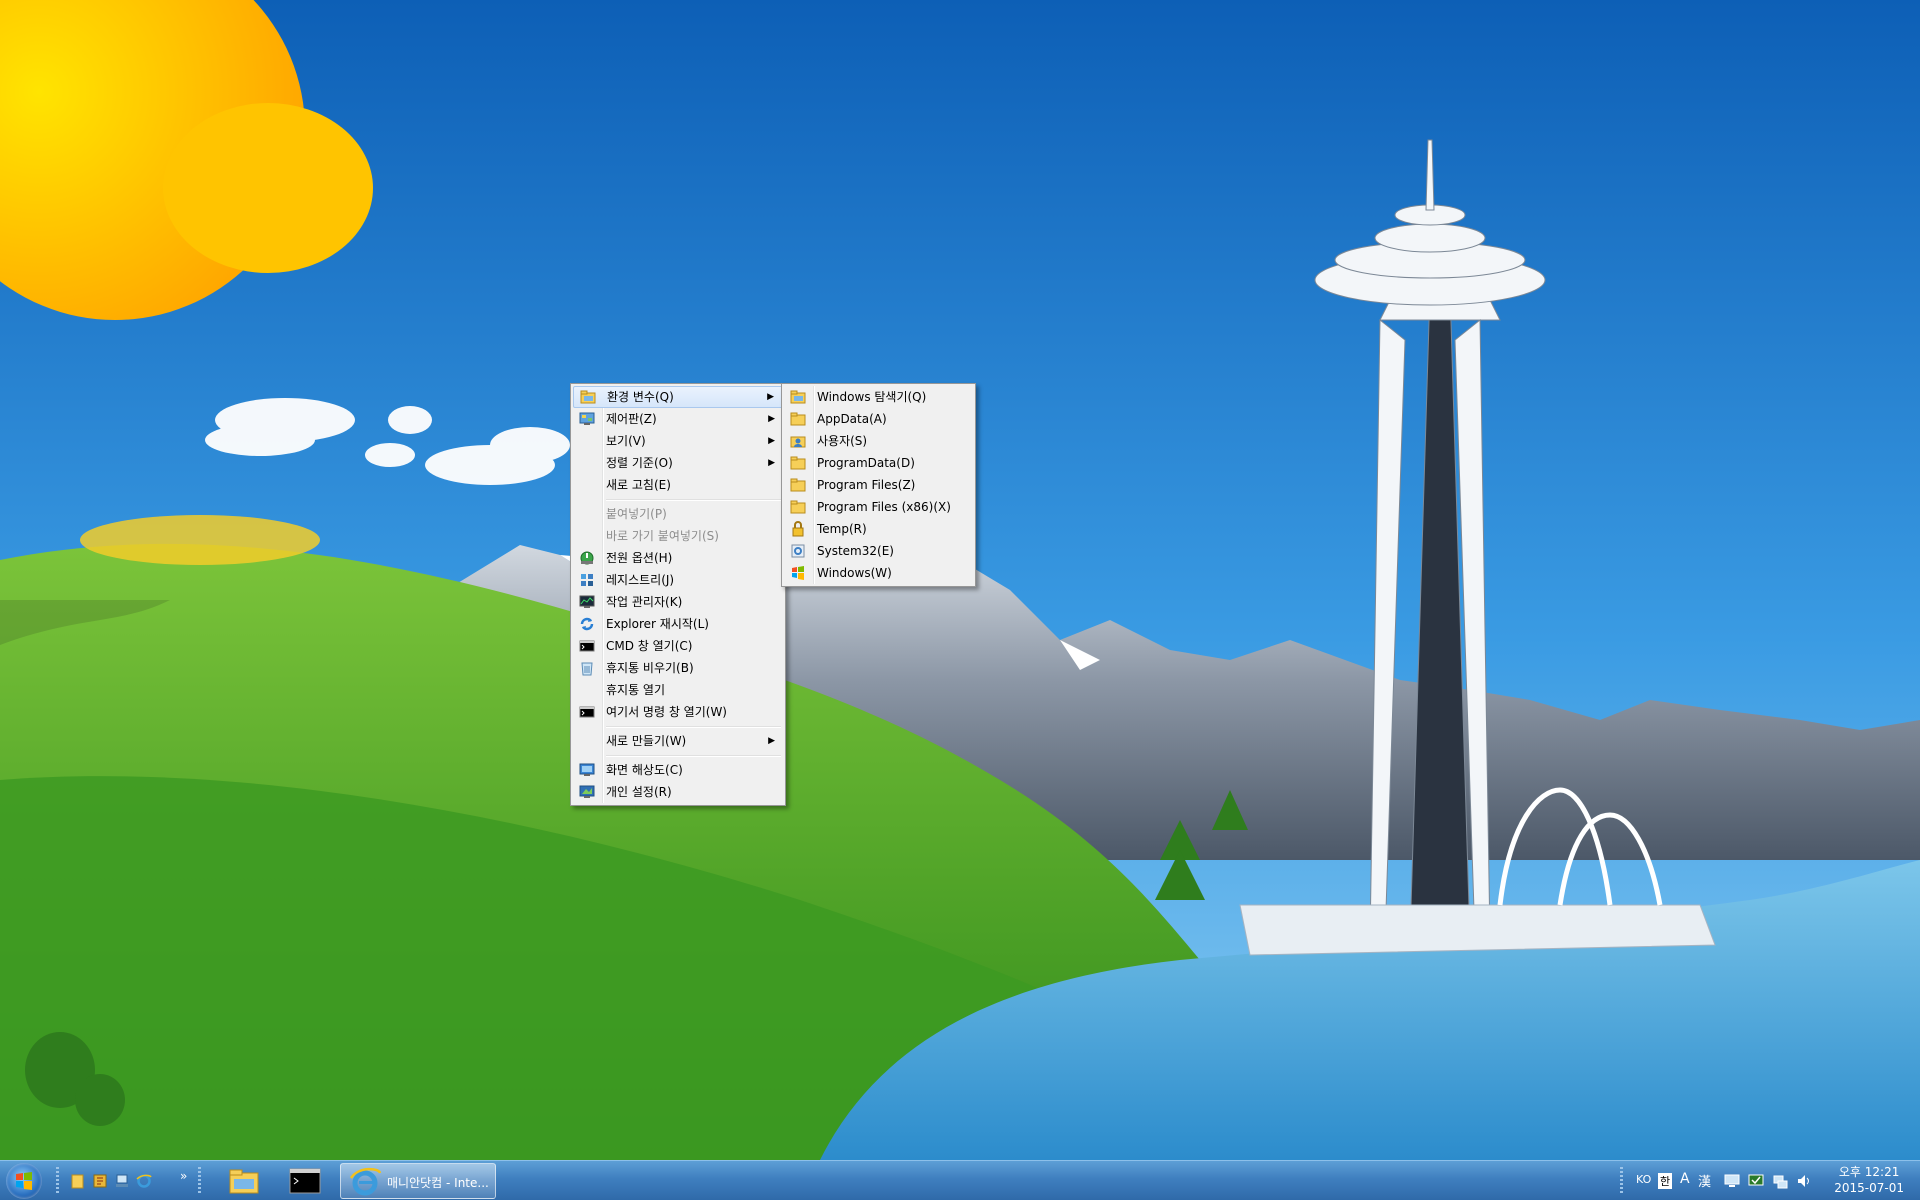 The width and height of the screenshot is (1920, 1202). What do you see at coordinates (644, 602) in the screenshot?
I see `menu-item-label: 작업 관리자(K)` at bounding box center [644, 602].